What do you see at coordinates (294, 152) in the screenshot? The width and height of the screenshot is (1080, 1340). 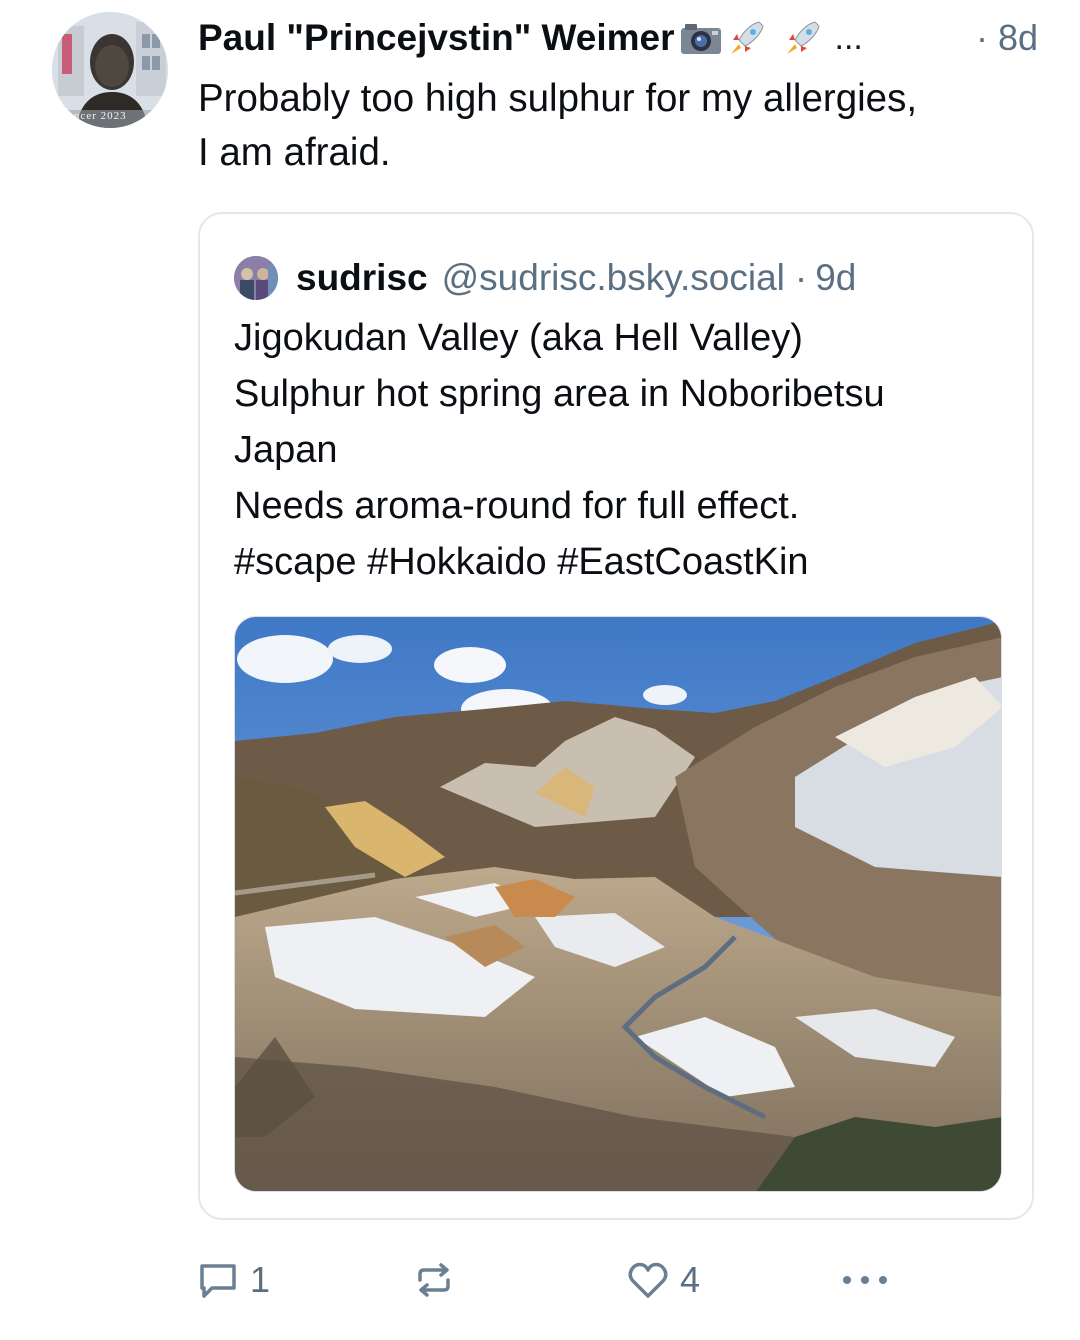 I see `post-text-line: I am afraid.` at bounding box center [294, 152].